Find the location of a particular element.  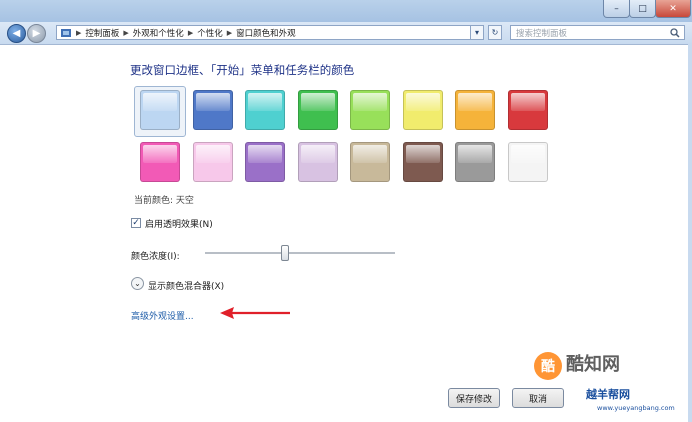

color-swatch-violet is located at coordinates (265, 162).